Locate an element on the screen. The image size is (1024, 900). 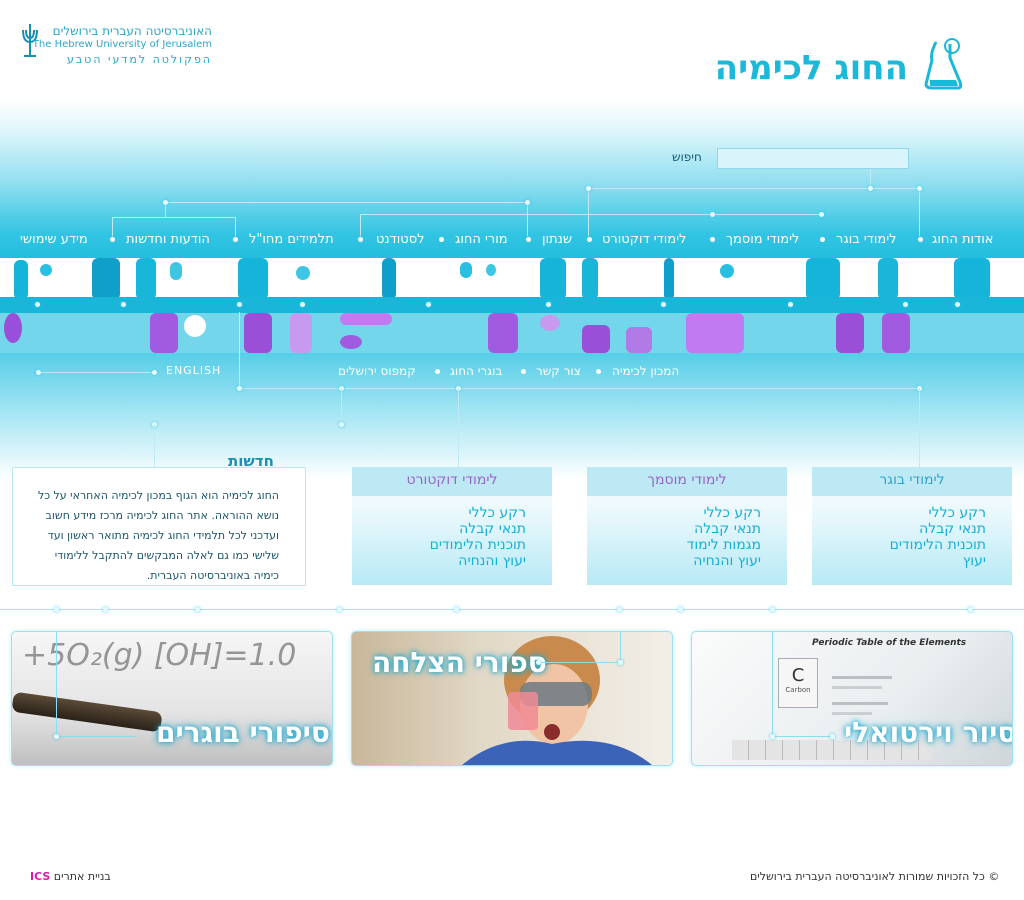
department-title: החוג לכימיה is located at coordinates (811, 68).